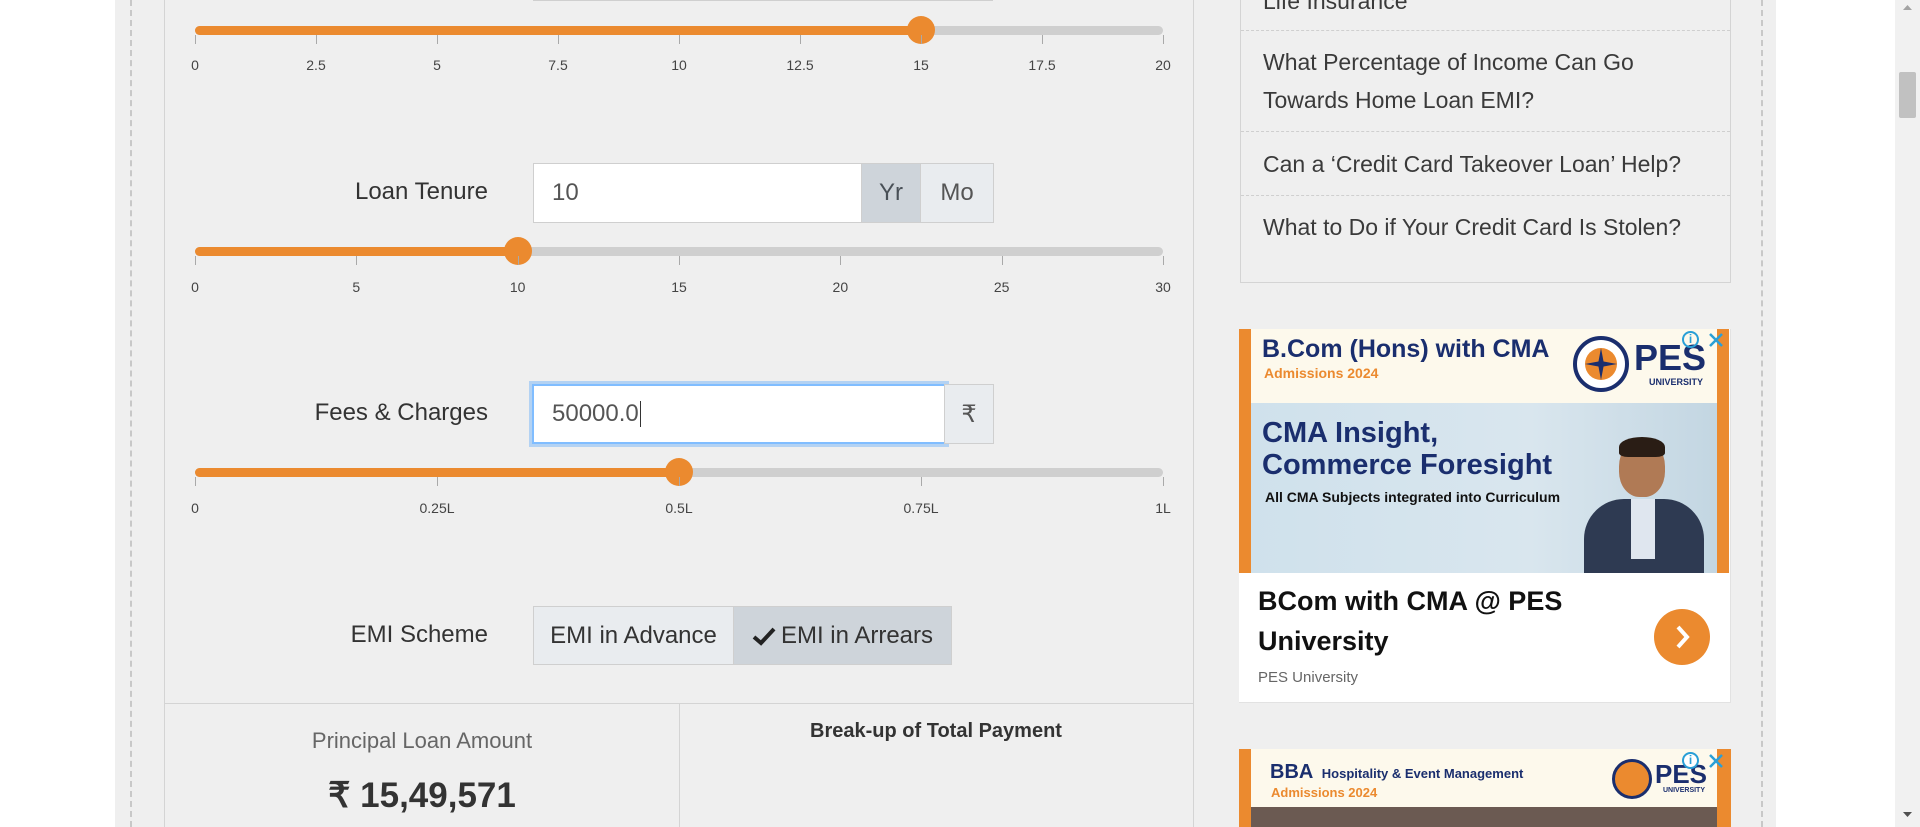 The image size is (1920, 827). I want to click on chevron-right-icon, so click(1683, 637).